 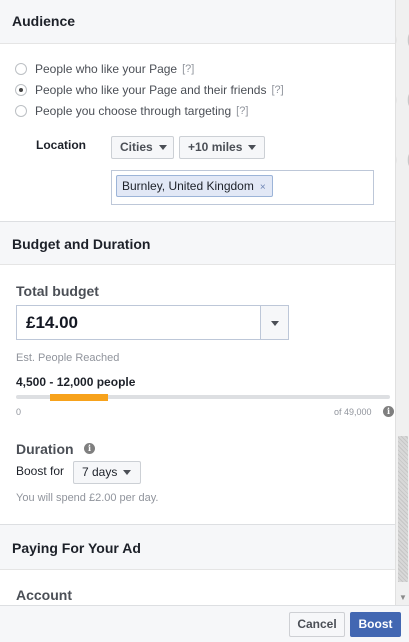 I want to click on reach-range-fill, so click(x=79, y=397).